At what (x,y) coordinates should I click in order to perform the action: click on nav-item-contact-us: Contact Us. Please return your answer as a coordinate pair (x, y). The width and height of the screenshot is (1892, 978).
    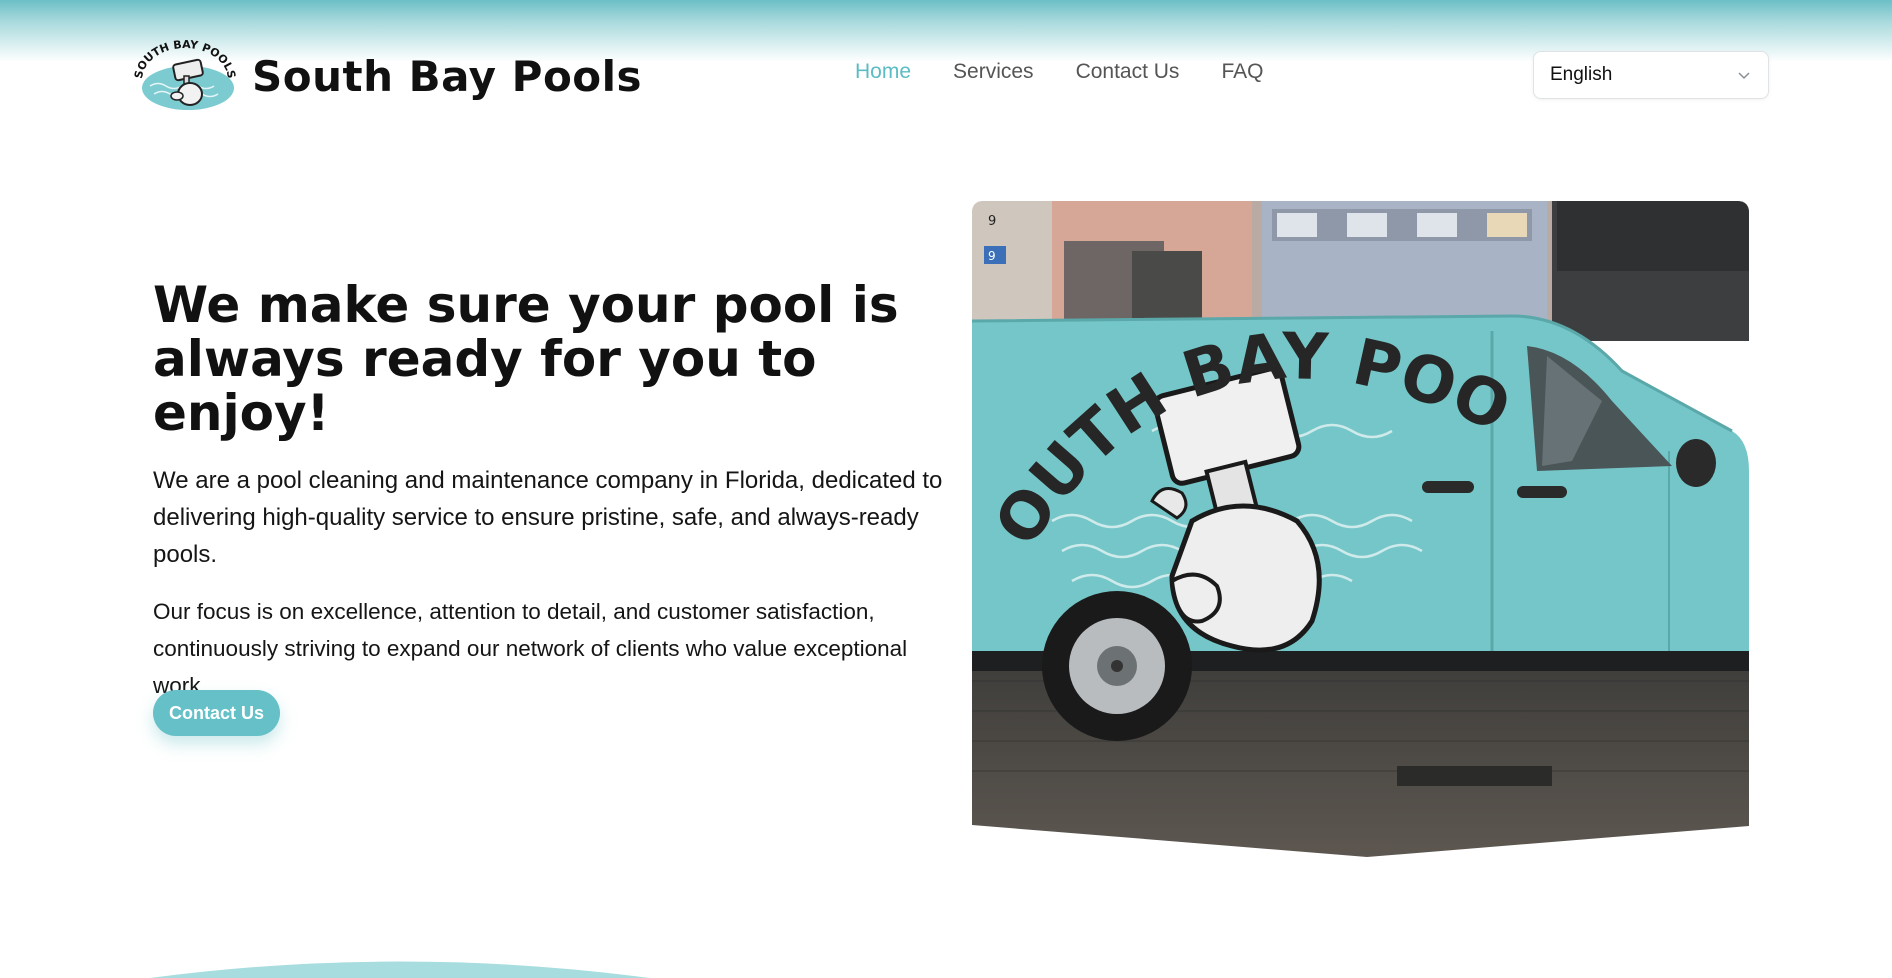
    Looking at the image, I should click on (1128, 72).